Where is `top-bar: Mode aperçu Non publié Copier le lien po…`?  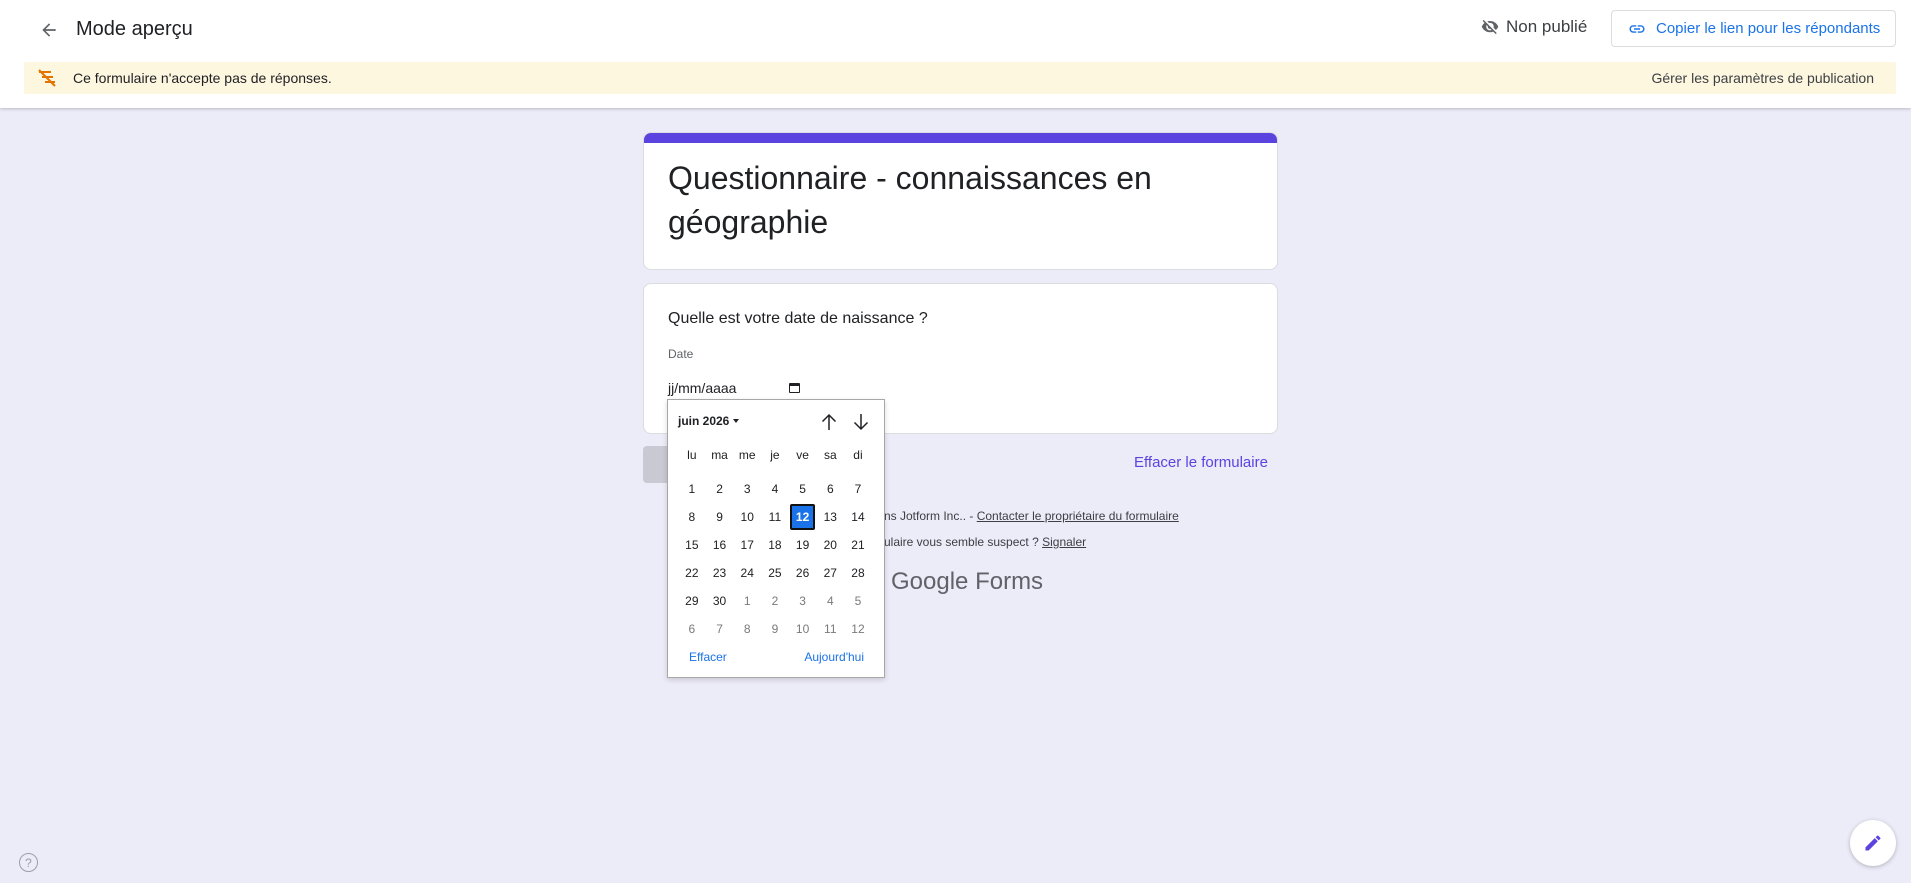 top-bar: Mode aperçu Non publié Copier le lien po… is located at coordinates (955, 54).